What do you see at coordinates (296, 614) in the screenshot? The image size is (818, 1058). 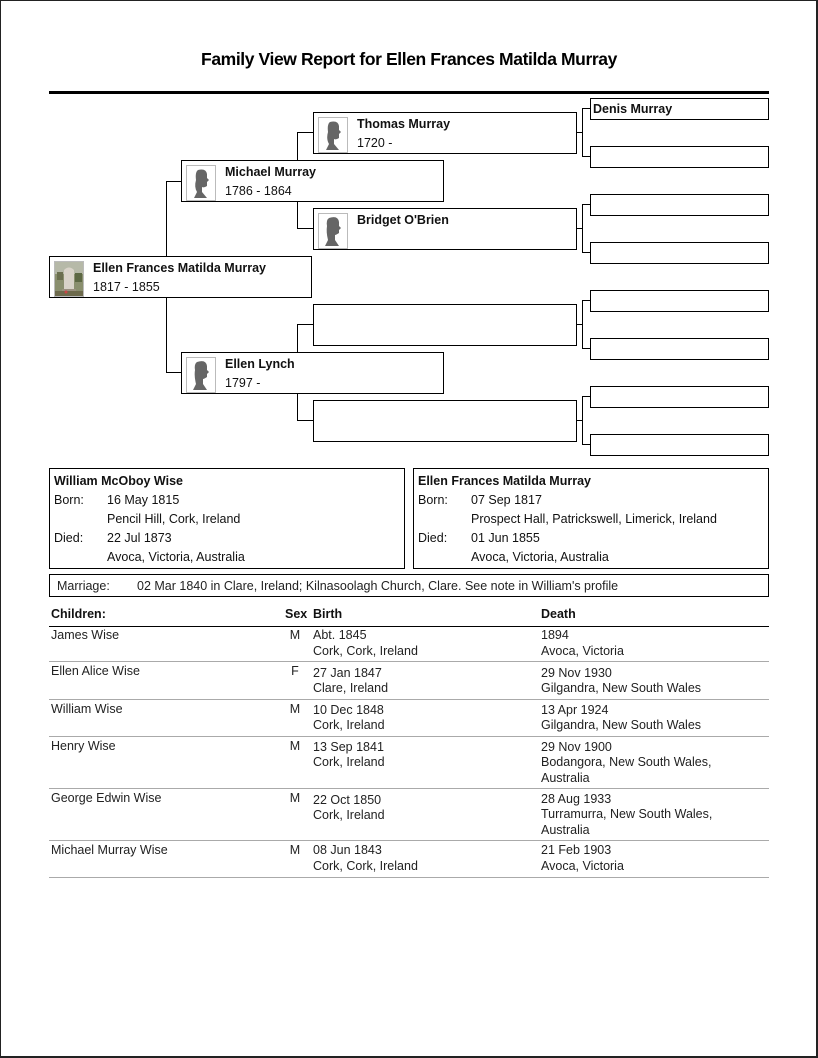 I see `header-sex: Sex` at bounding box center [296, 614].